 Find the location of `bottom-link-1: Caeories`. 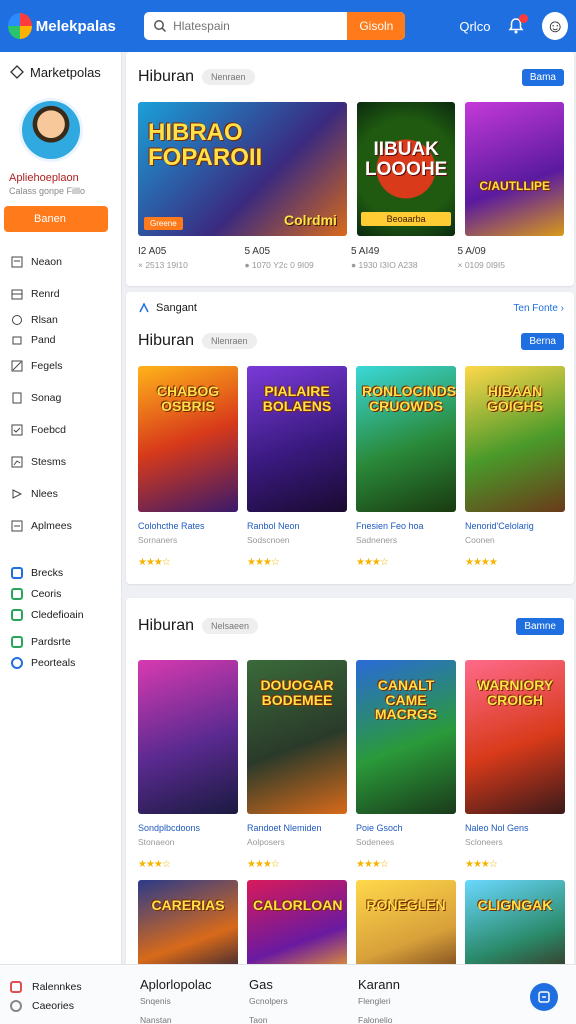

bottom-link-1: Caeories is located at coordinates (46, 1005).